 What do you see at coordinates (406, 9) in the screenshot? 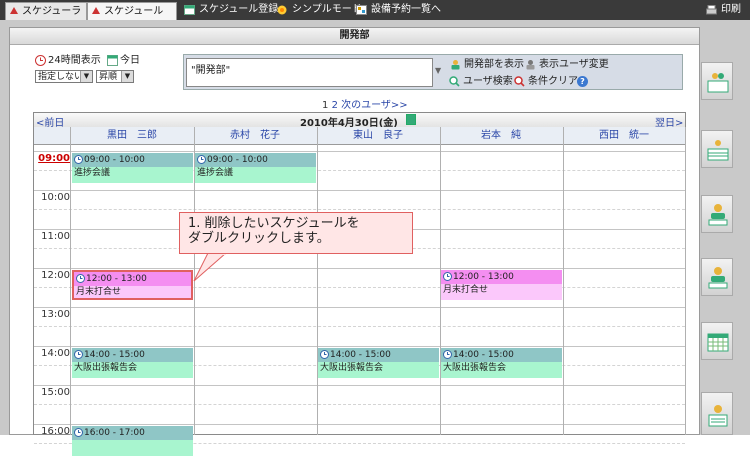
I see `equipment-list-label: 設備予約一覧へ` at bounding box center [406, 9].